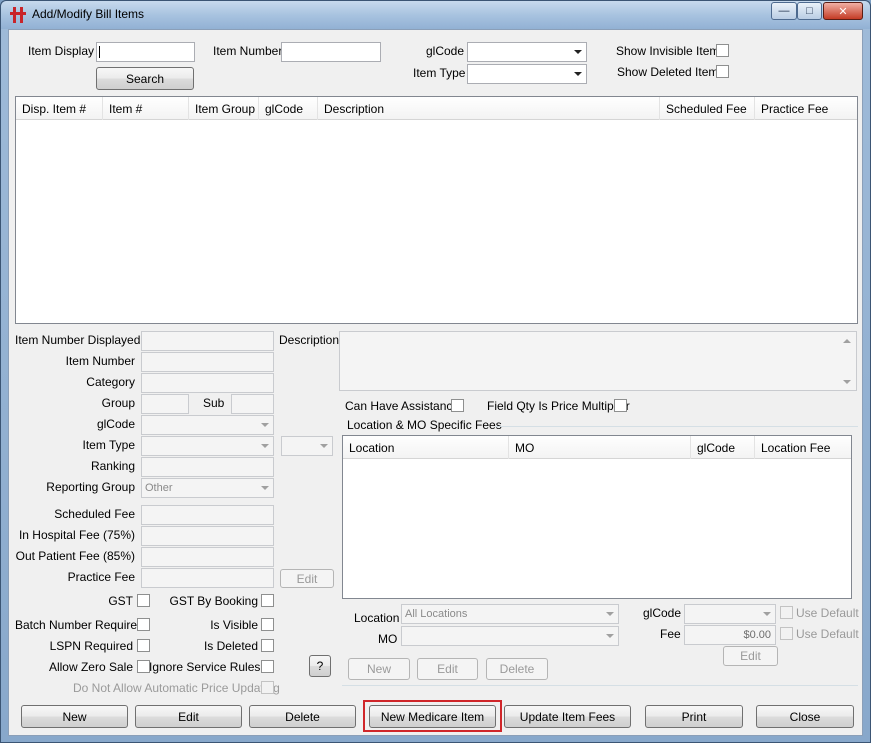  I want to click on item-type-label: Item Type, so click(108, 445).